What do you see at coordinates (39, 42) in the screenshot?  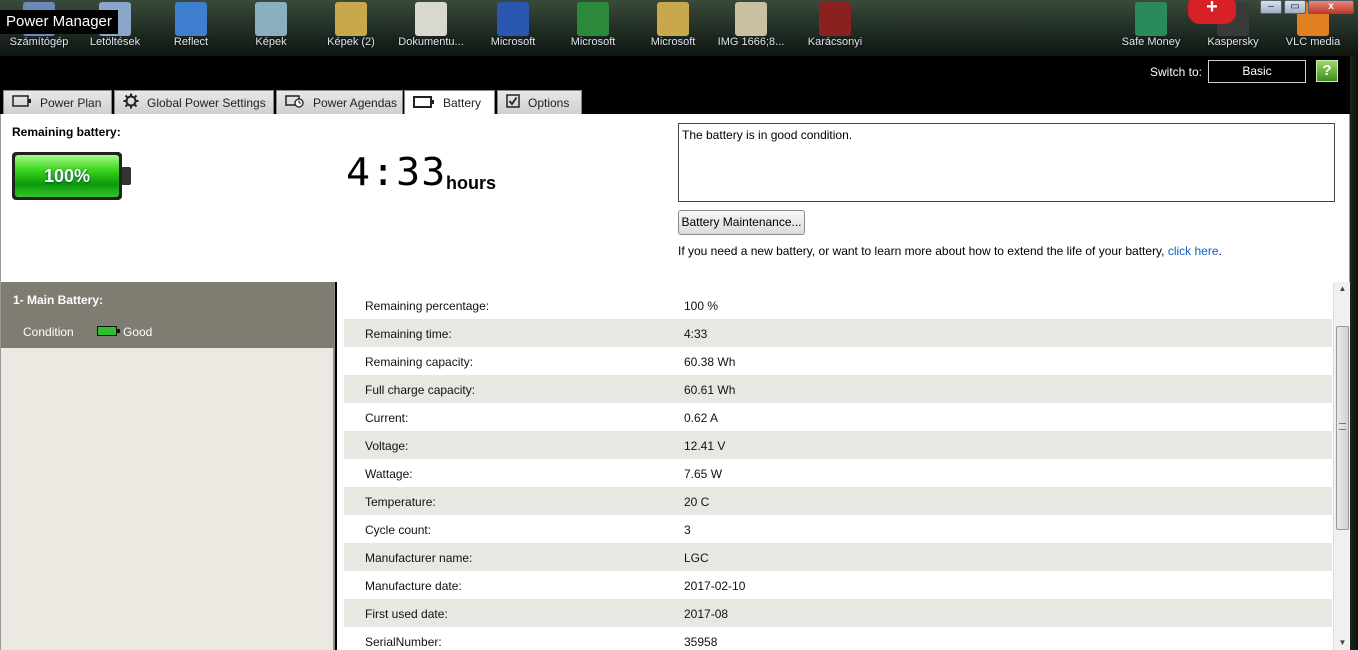 I see `desktop-icon-label: Számítógép` at bounding box center [39, 42].